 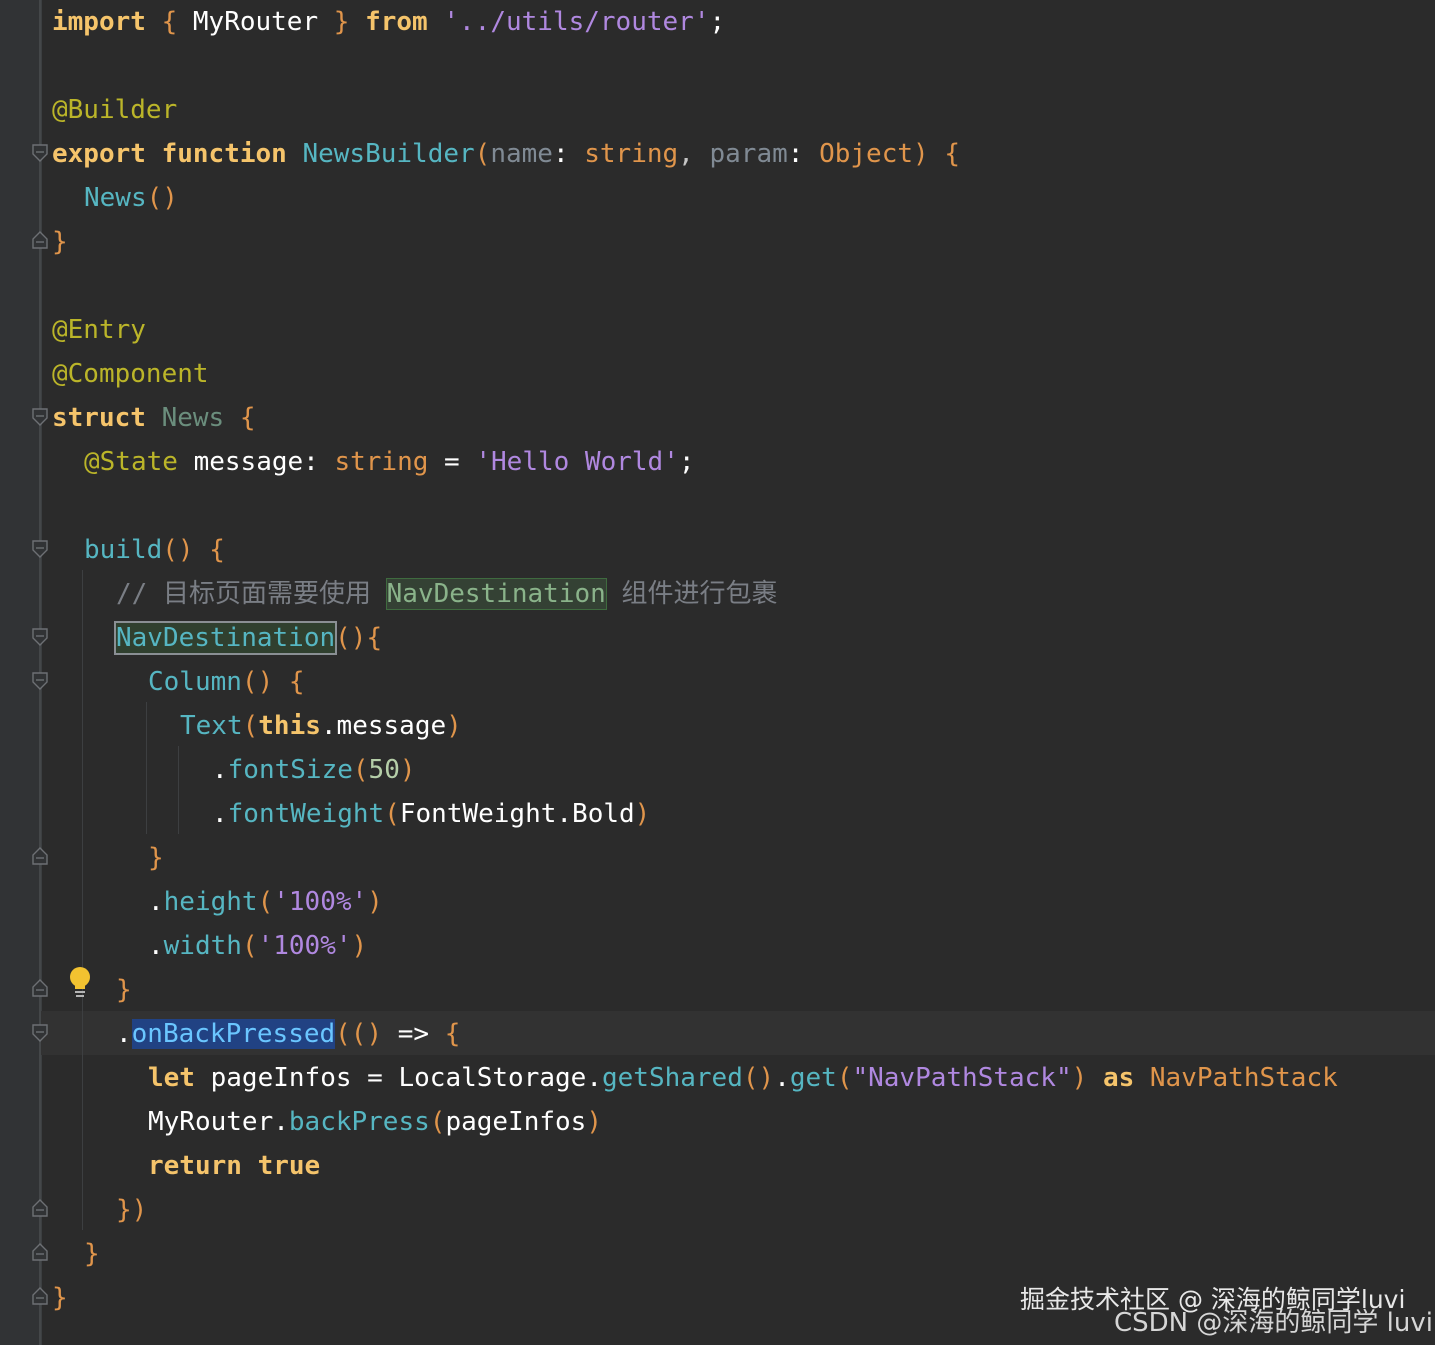 I want to click on type: NavPathStack, so click(x=1243, y=1078).